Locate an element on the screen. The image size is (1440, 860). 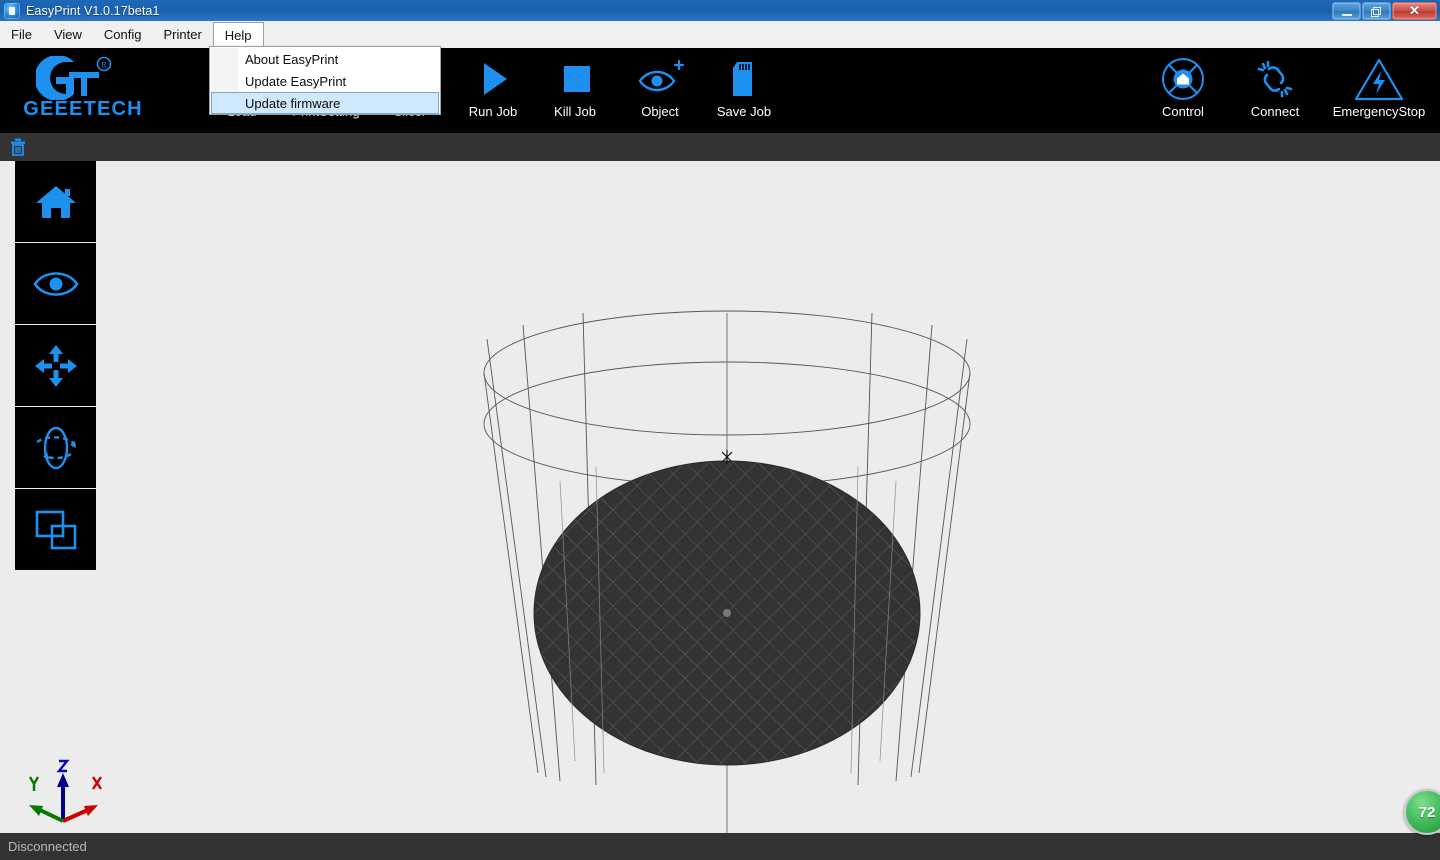
svg-text: R is located at coordinates (104, 65).